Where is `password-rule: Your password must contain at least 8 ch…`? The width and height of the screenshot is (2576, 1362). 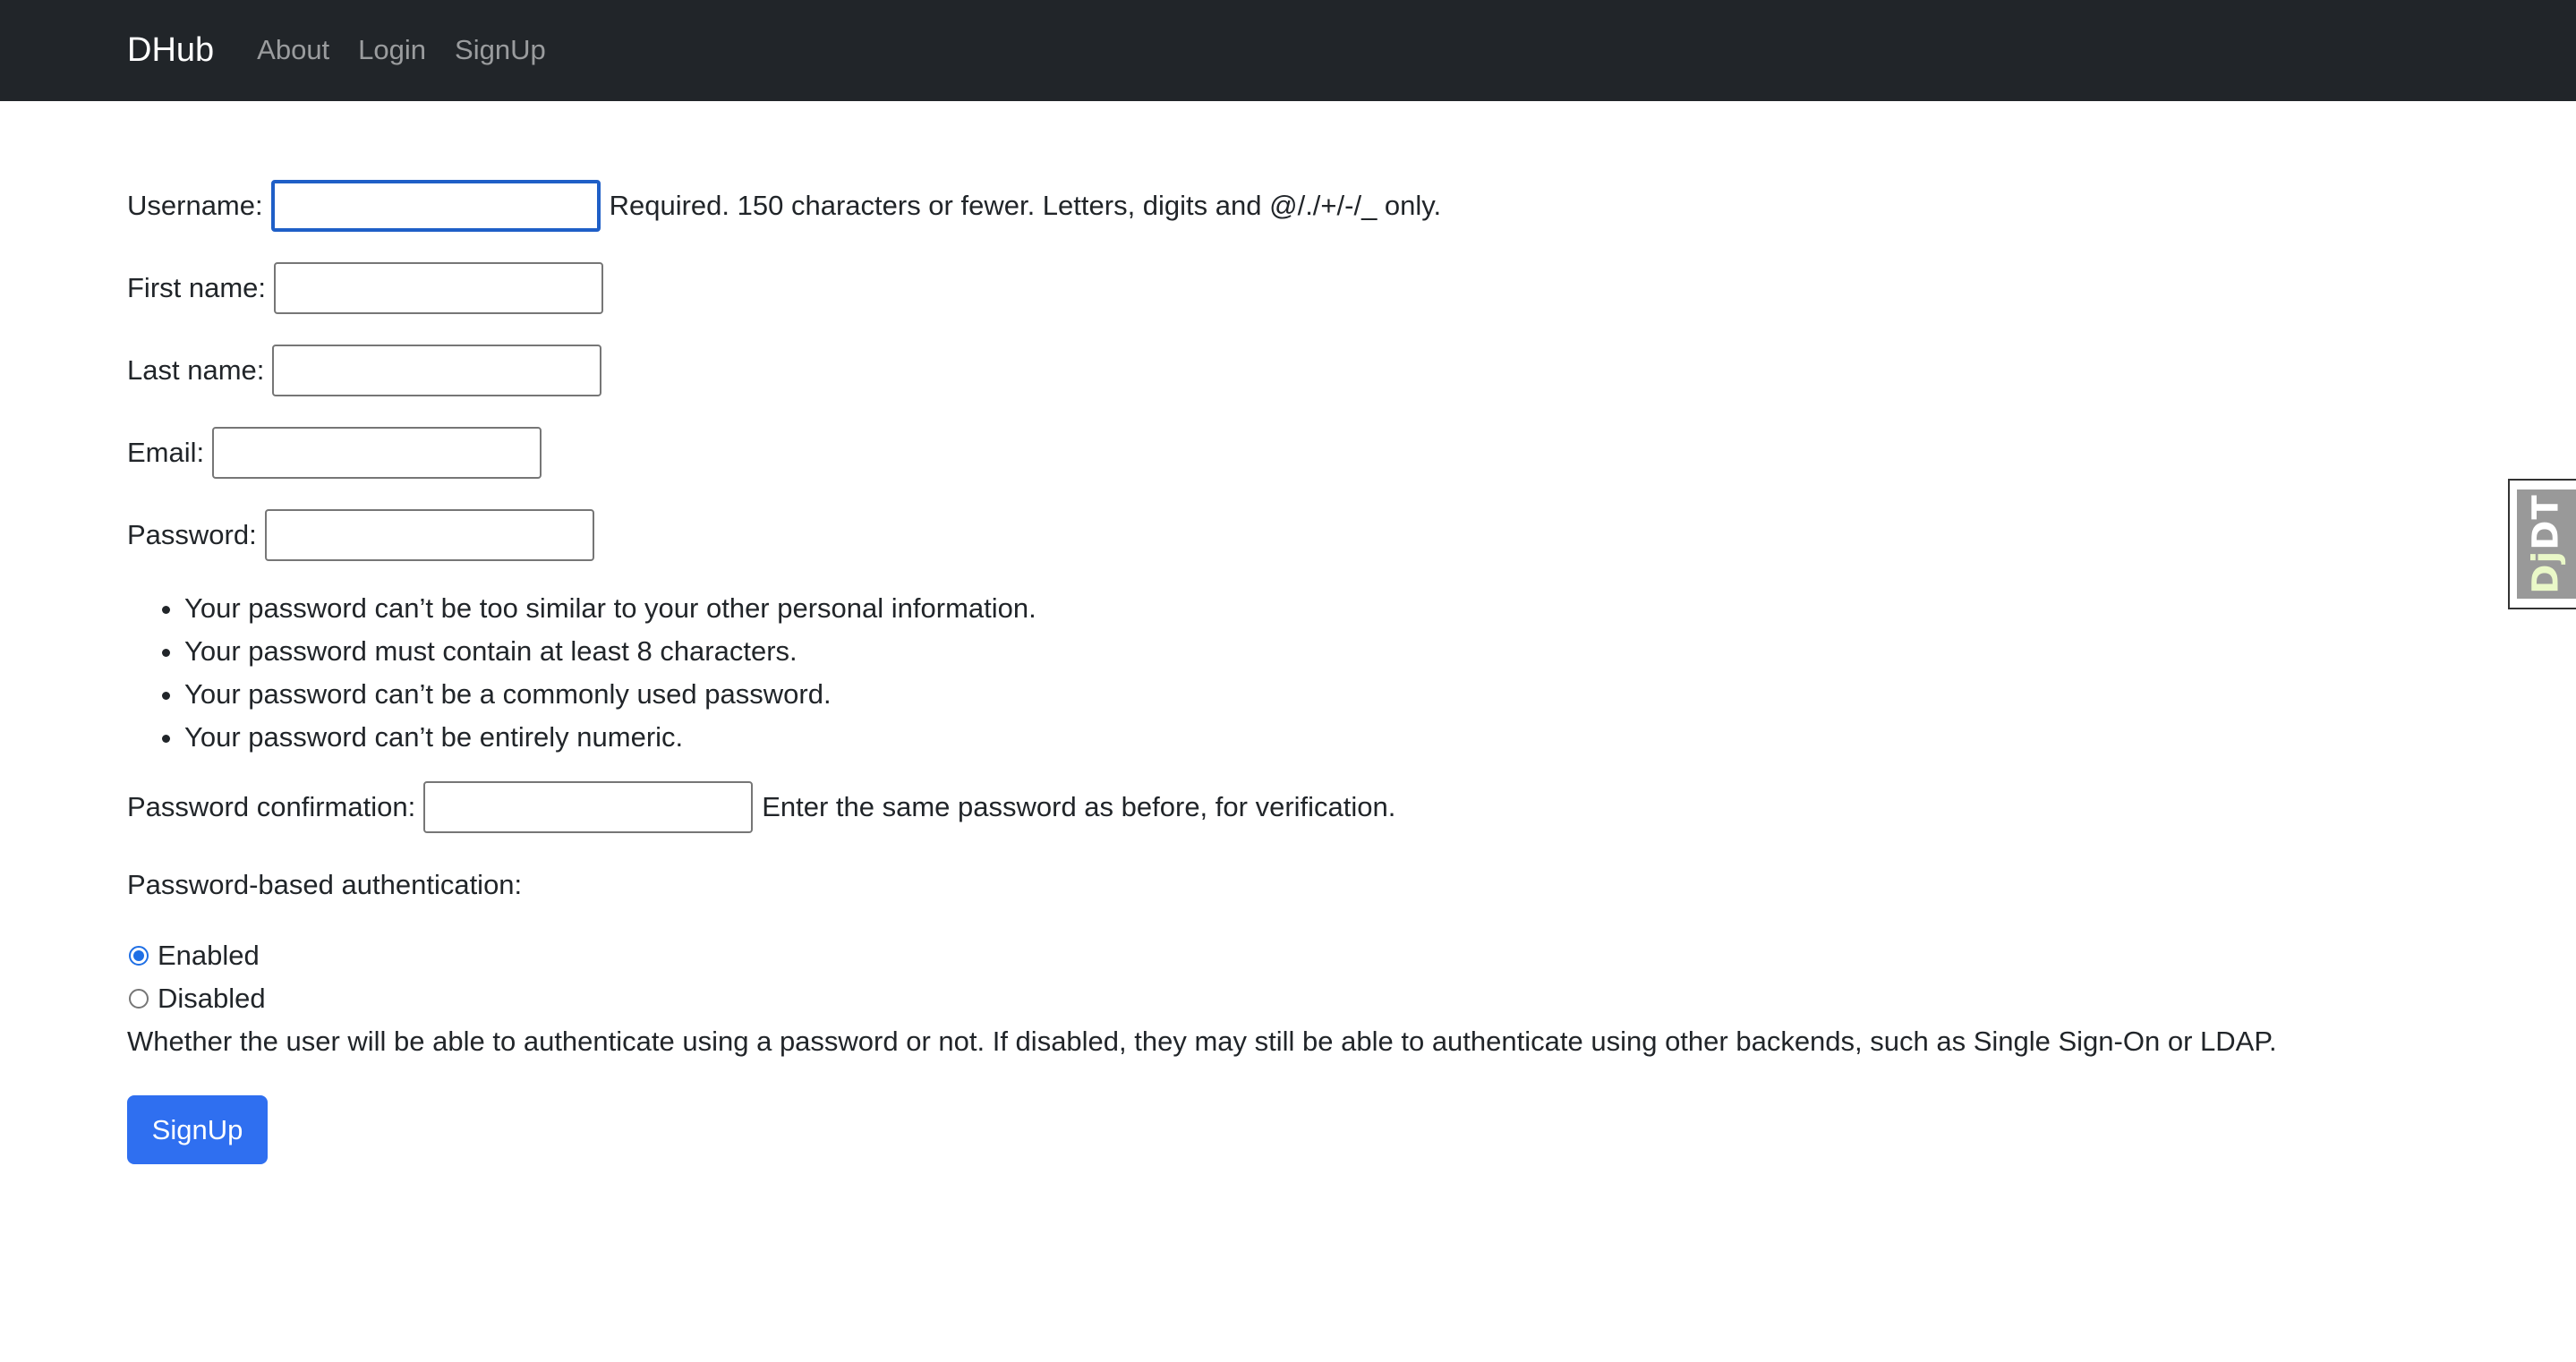
password-rule: Your password must contain at least 8 ch… is located at coordinates (1319, 651).